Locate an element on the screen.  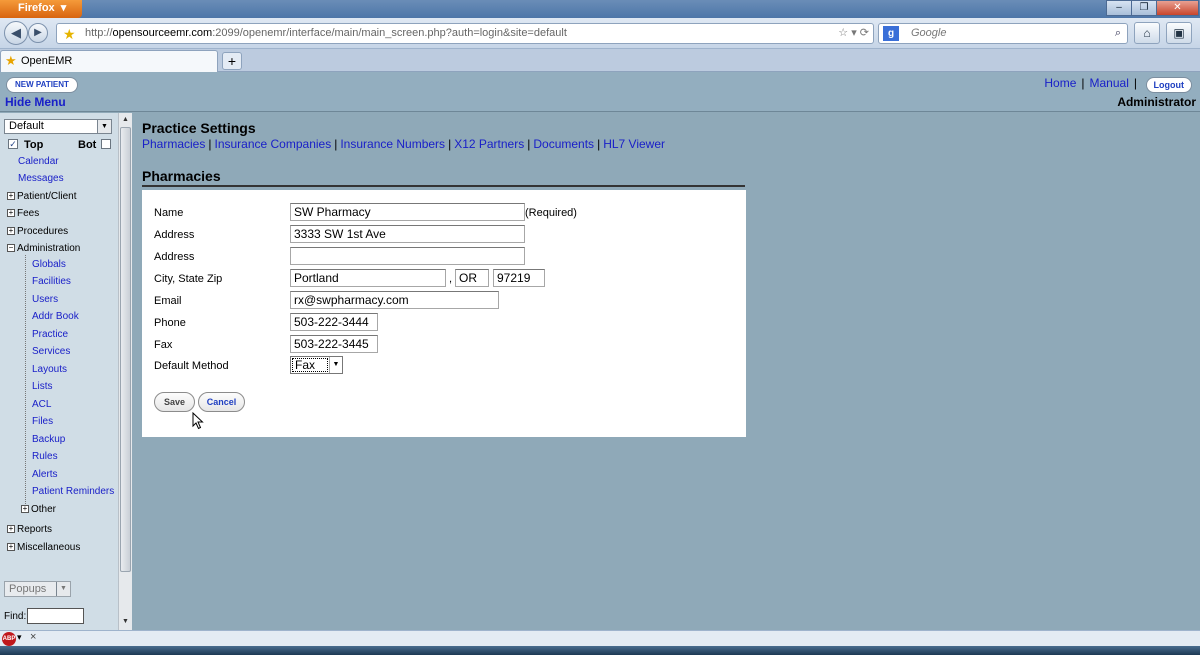
nav-alerts: Alerts is located at coordinates (45, 474).